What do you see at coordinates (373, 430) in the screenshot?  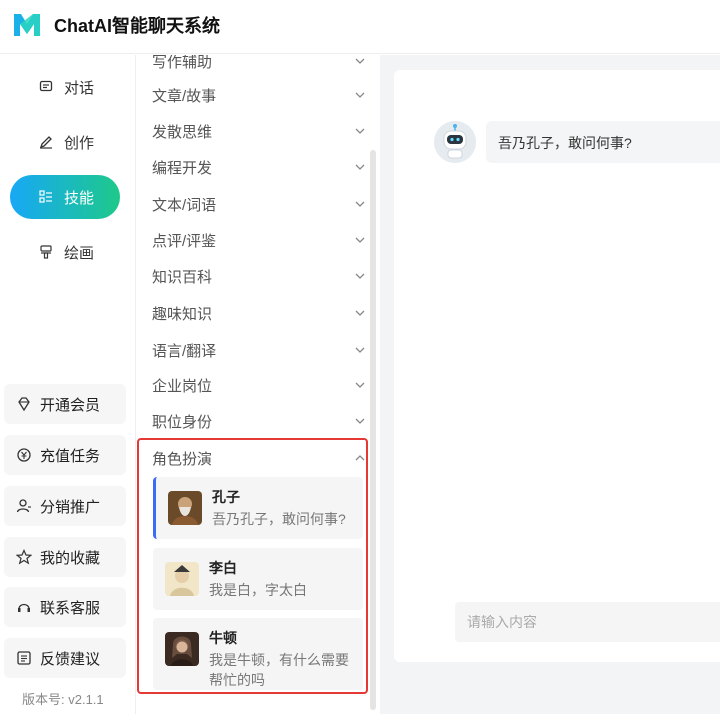 I see `category-scrollbar` at bounding box center [373, 430].